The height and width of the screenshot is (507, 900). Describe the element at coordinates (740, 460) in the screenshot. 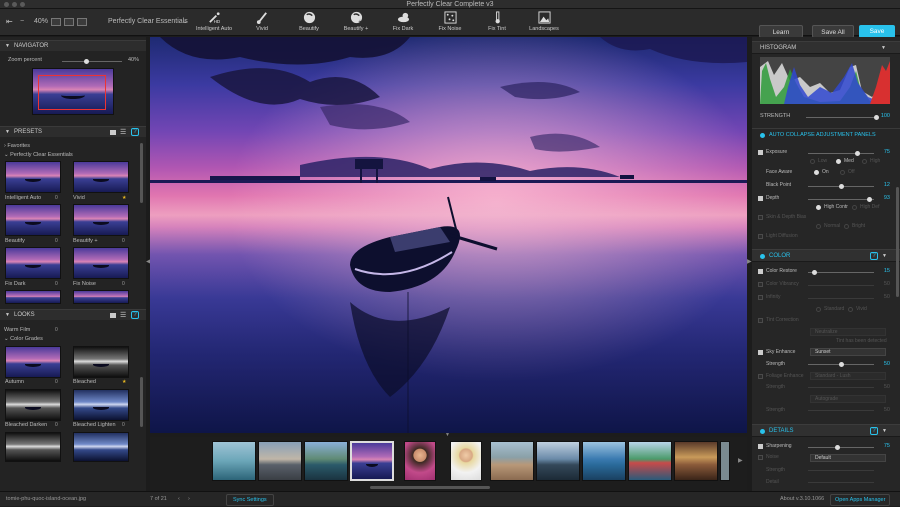

I see `filmstrip-next-icon: ▶` at that location.